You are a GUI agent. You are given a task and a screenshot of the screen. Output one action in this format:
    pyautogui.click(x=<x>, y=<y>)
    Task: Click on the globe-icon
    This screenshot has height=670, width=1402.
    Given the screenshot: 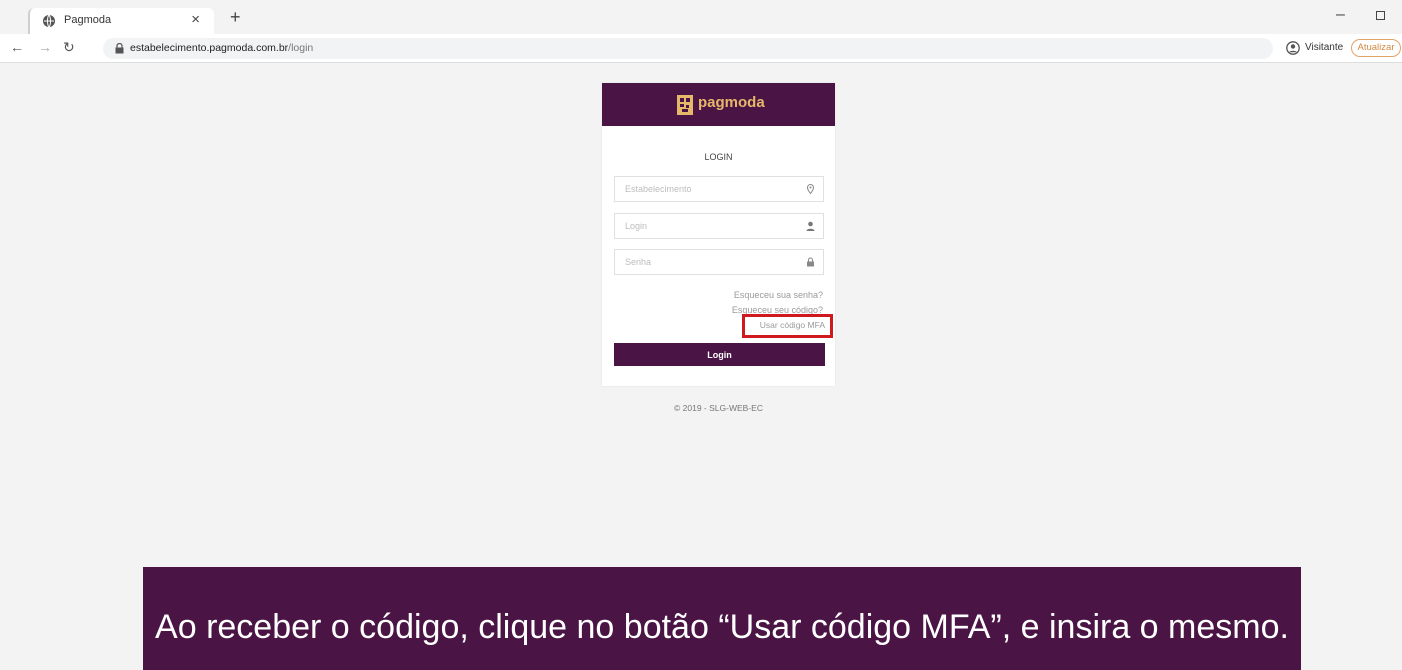 What is the action you would take?
    pyautogui.click(x=49, y=21)
    